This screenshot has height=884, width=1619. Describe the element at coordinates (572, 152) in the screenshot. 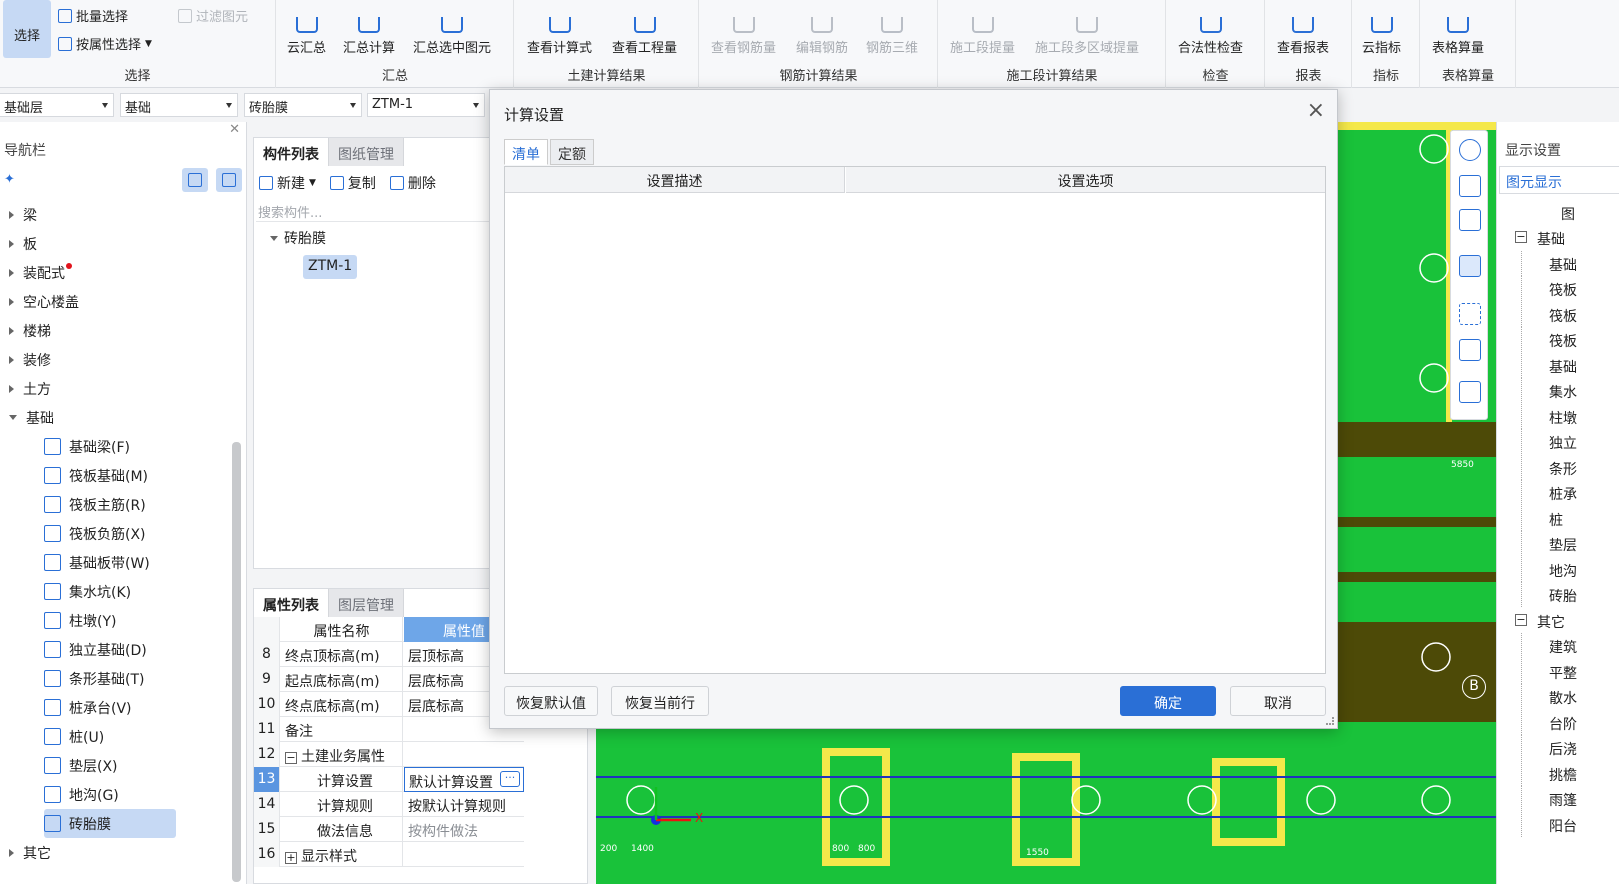

I see `tab-quota: 定额` at that location.